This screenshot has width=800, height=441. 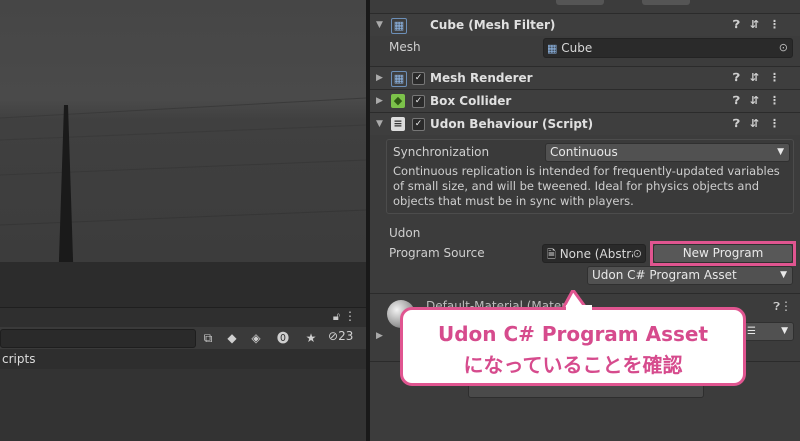 I want to click on component-title: Mesh Renderer, so click(x=481, y=78).